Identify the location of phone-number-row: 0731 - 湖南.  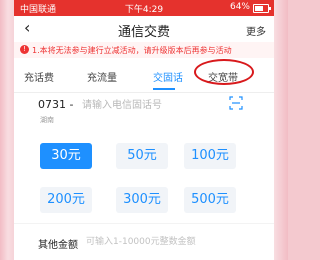
(144, 108).